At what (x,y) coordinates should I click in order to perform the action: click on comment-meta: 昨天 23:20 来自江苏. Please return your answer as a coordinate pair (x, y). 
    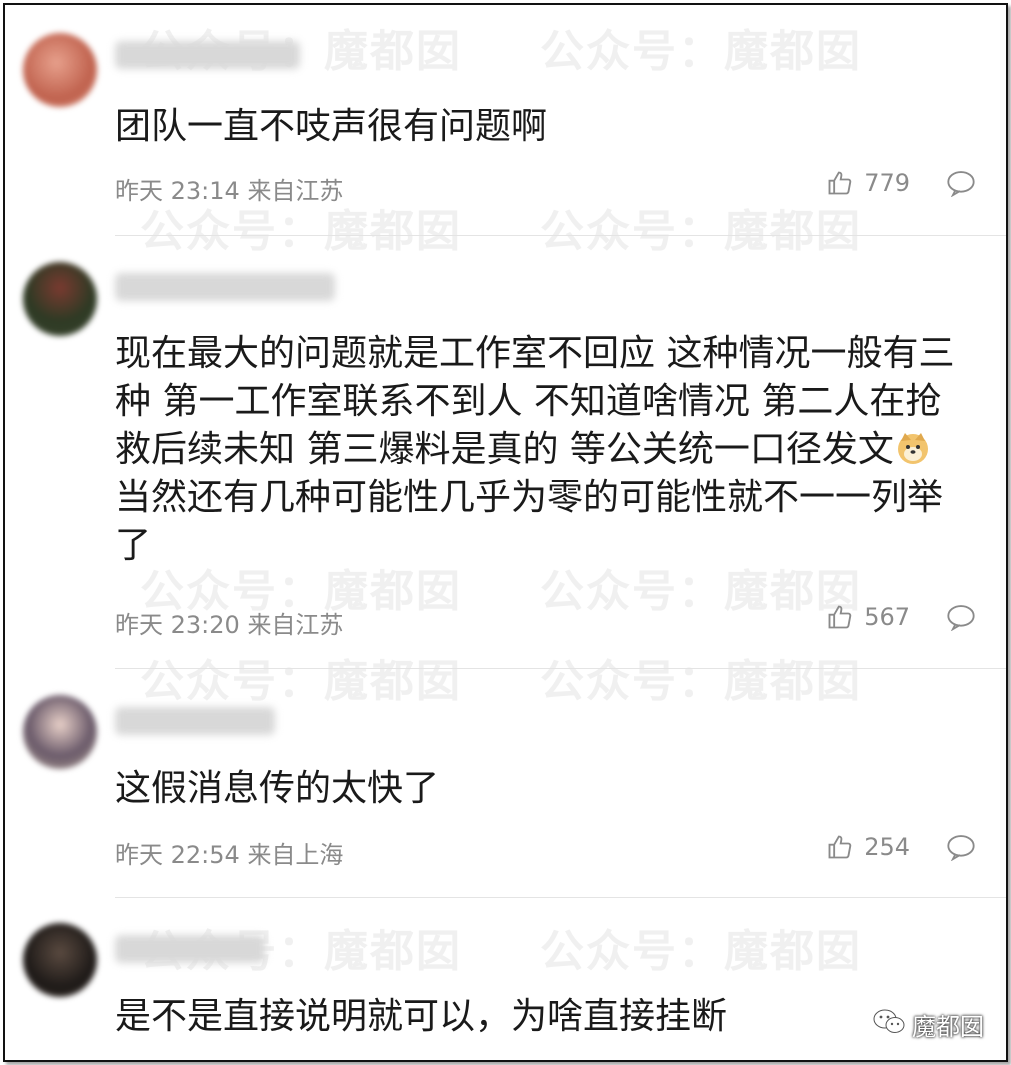
    Looking at the image, I should click on (229, 622).